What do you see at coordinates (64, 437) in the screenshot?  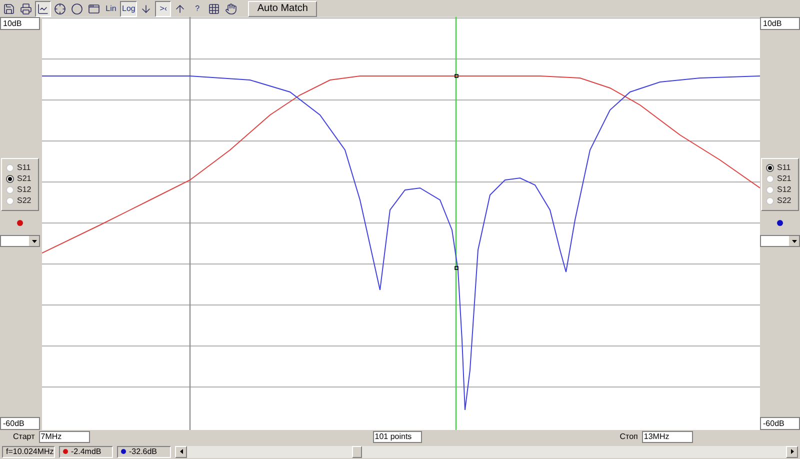 I see `start-field: 7MHz` at bounding box center [64, 437].